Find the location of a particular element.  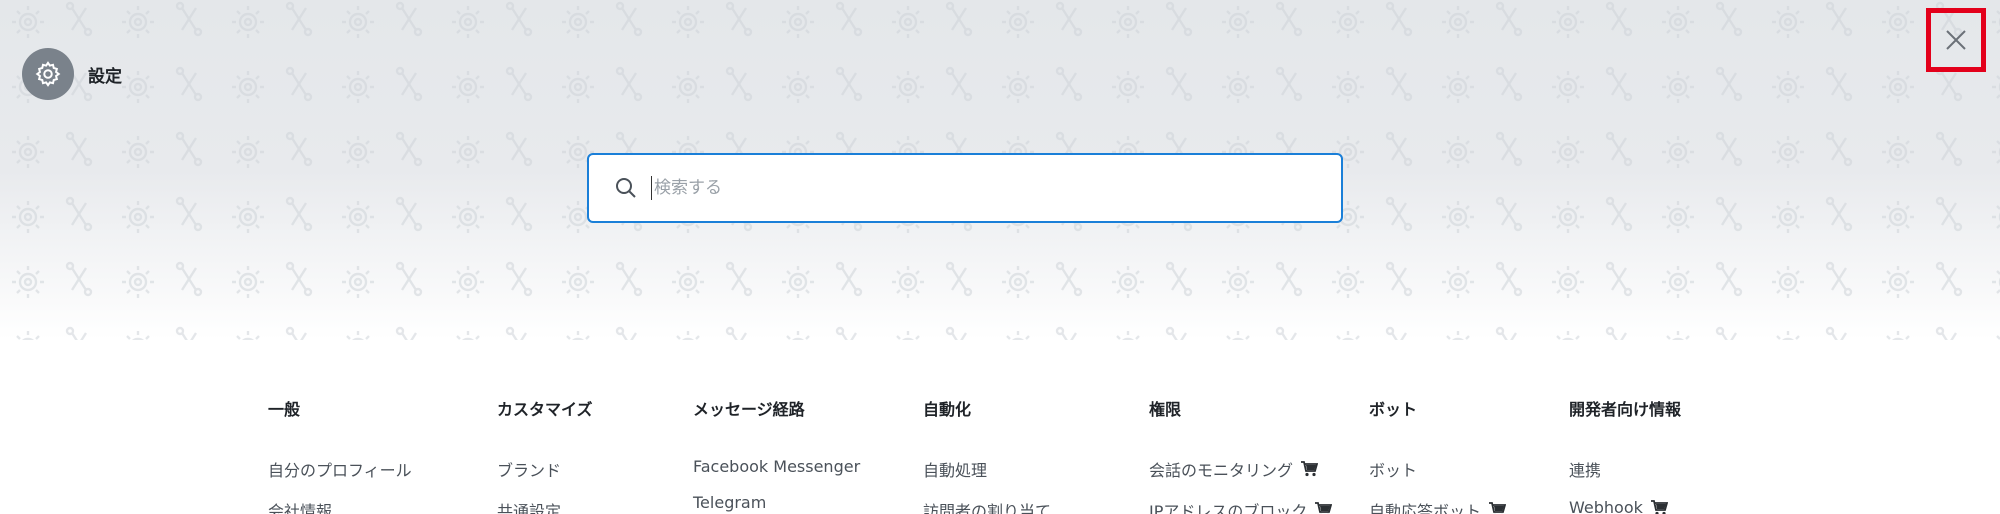

category-permissions: 権限 会話のモニタリング IPアドレスのブロック is located at coordinates (1241, 455).